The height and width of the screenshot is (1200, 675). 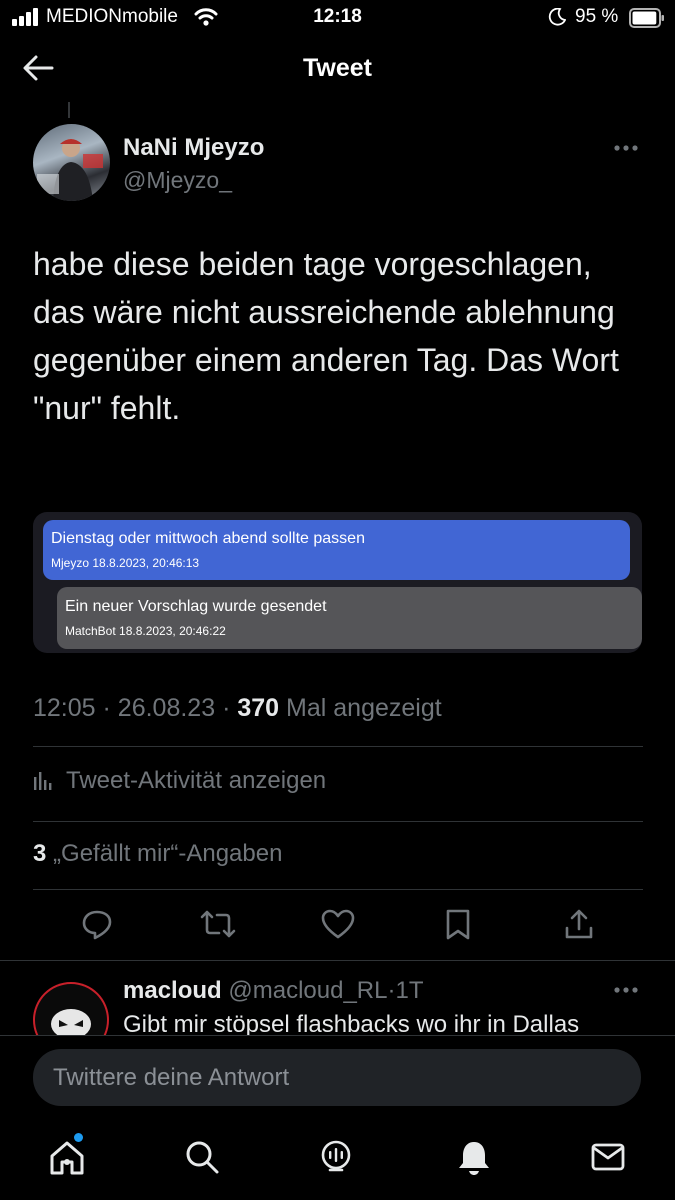 What do you see at coordinates (125, 563) in the screenshot?
I see `chat-message-meta: Mjeyzo 18.8.2023, 20:46:13` at bounding box center [125, 563].